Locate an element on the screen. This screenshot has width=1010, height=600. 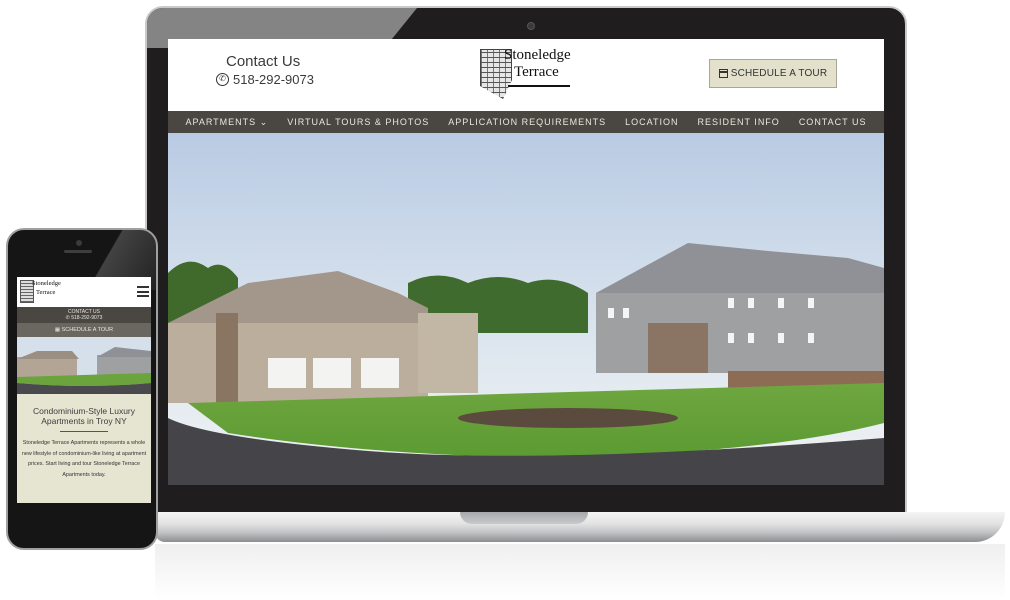
phone-camera is located at coordinates (79, 243).